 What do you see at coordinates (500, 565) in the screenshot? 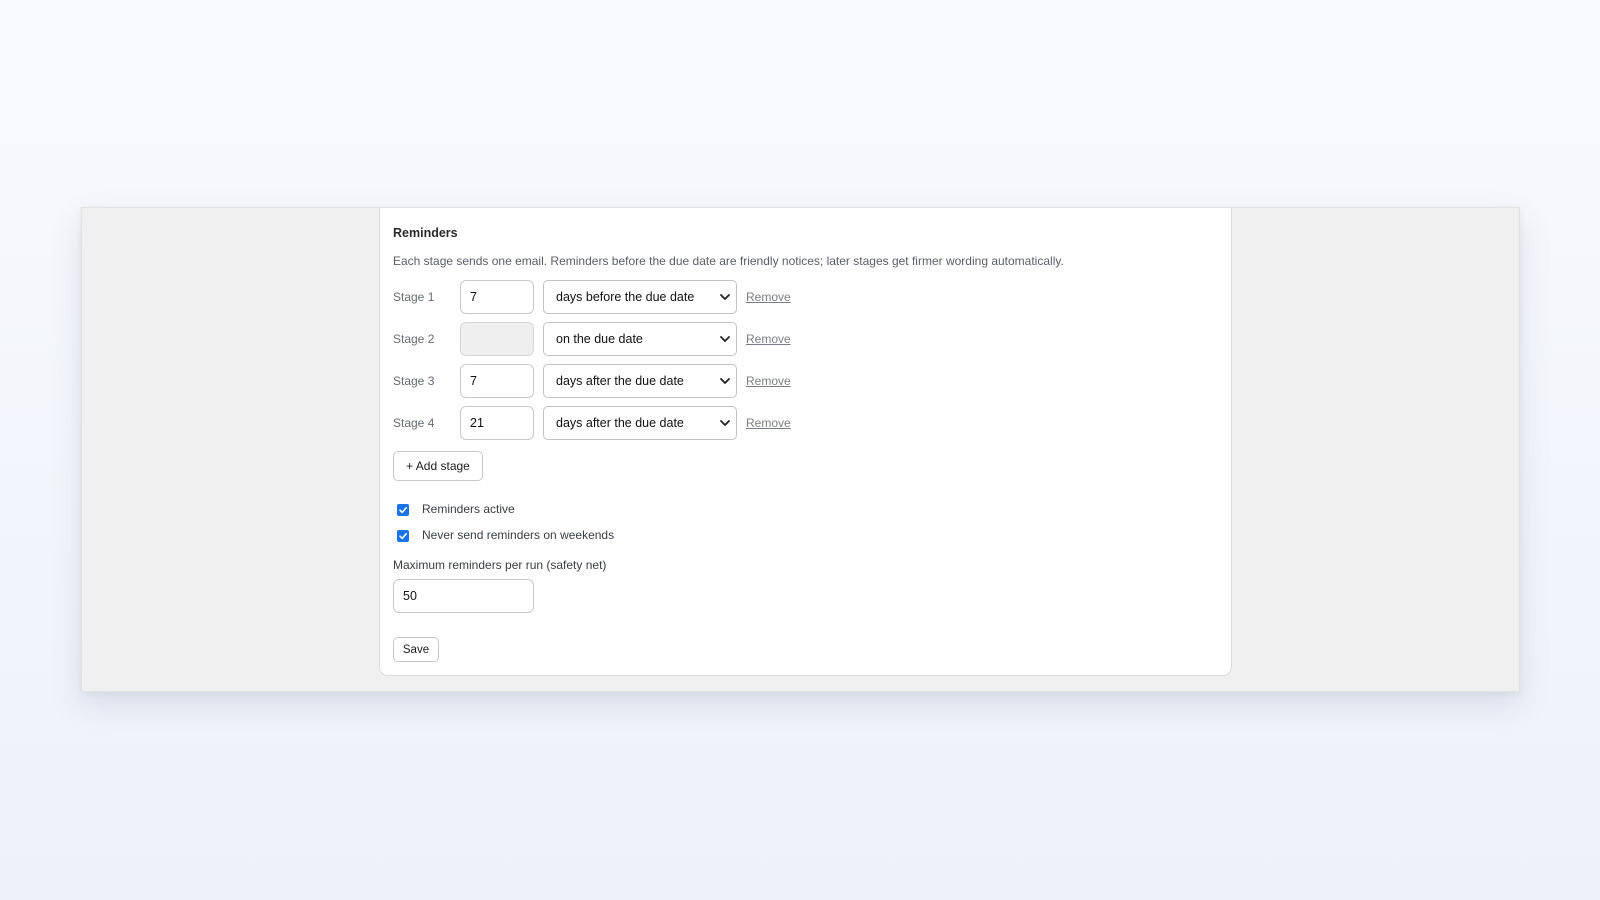
I see `max-reminders-label: Maximum reminders per run (safety net)` at bounding box center [500, 565].